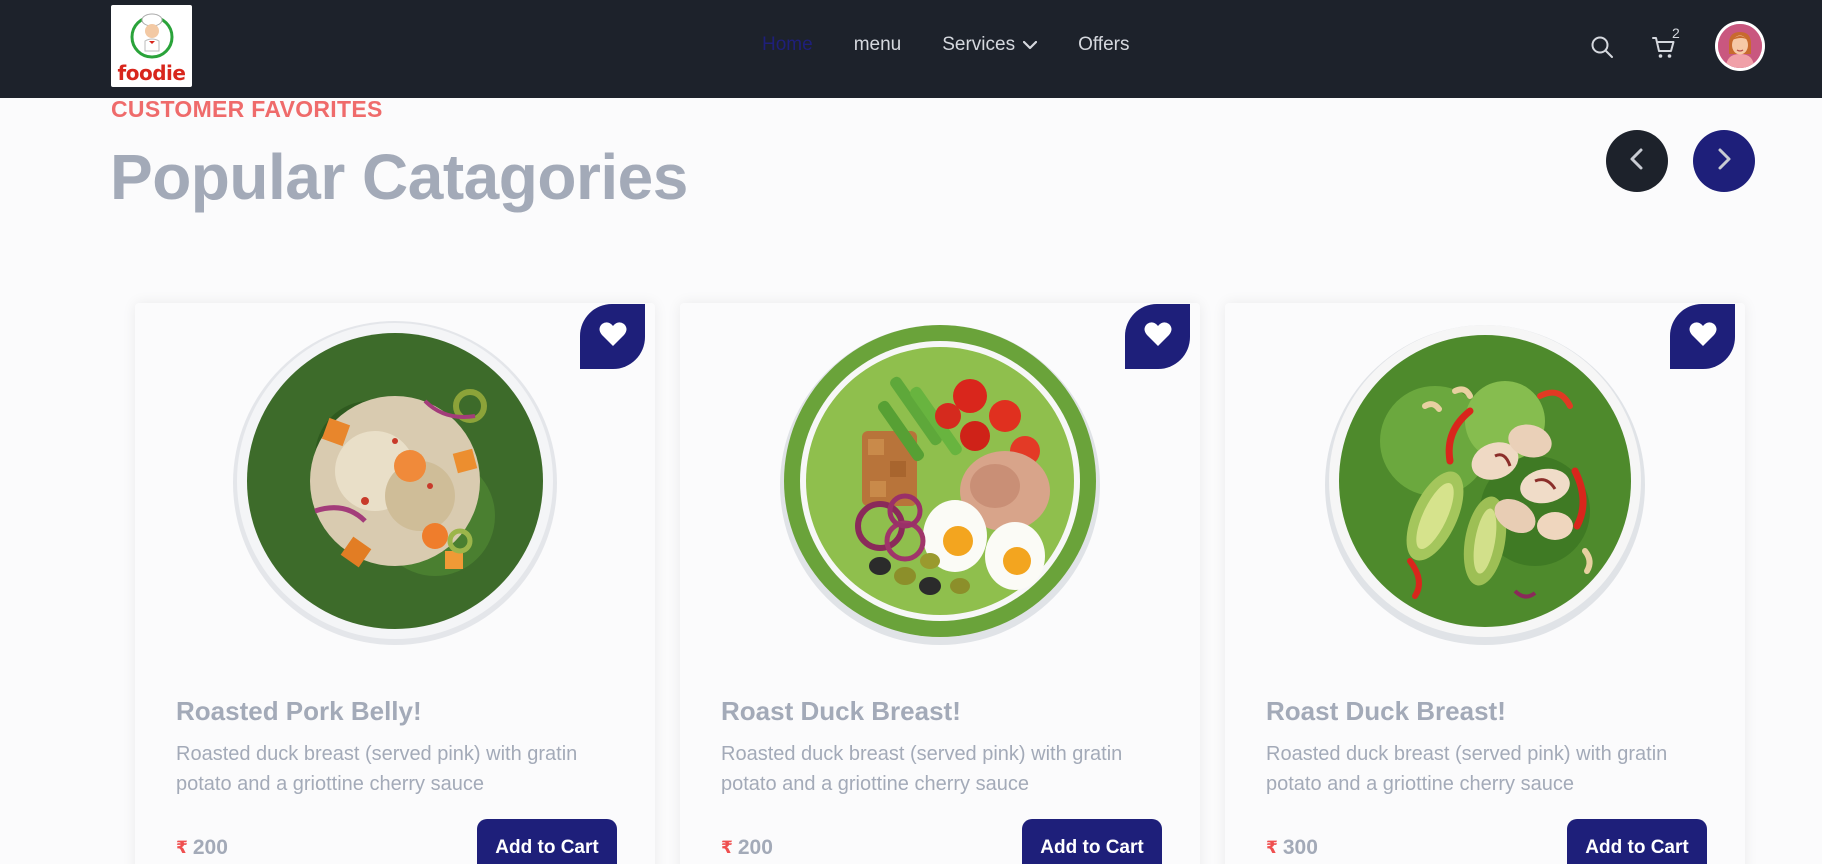 This screenshot has width=1822, height=864. What do you see at coordinates (152, 36) in the screenshot?
I see `chef-logo-icon` at bounding box center [152, 36].